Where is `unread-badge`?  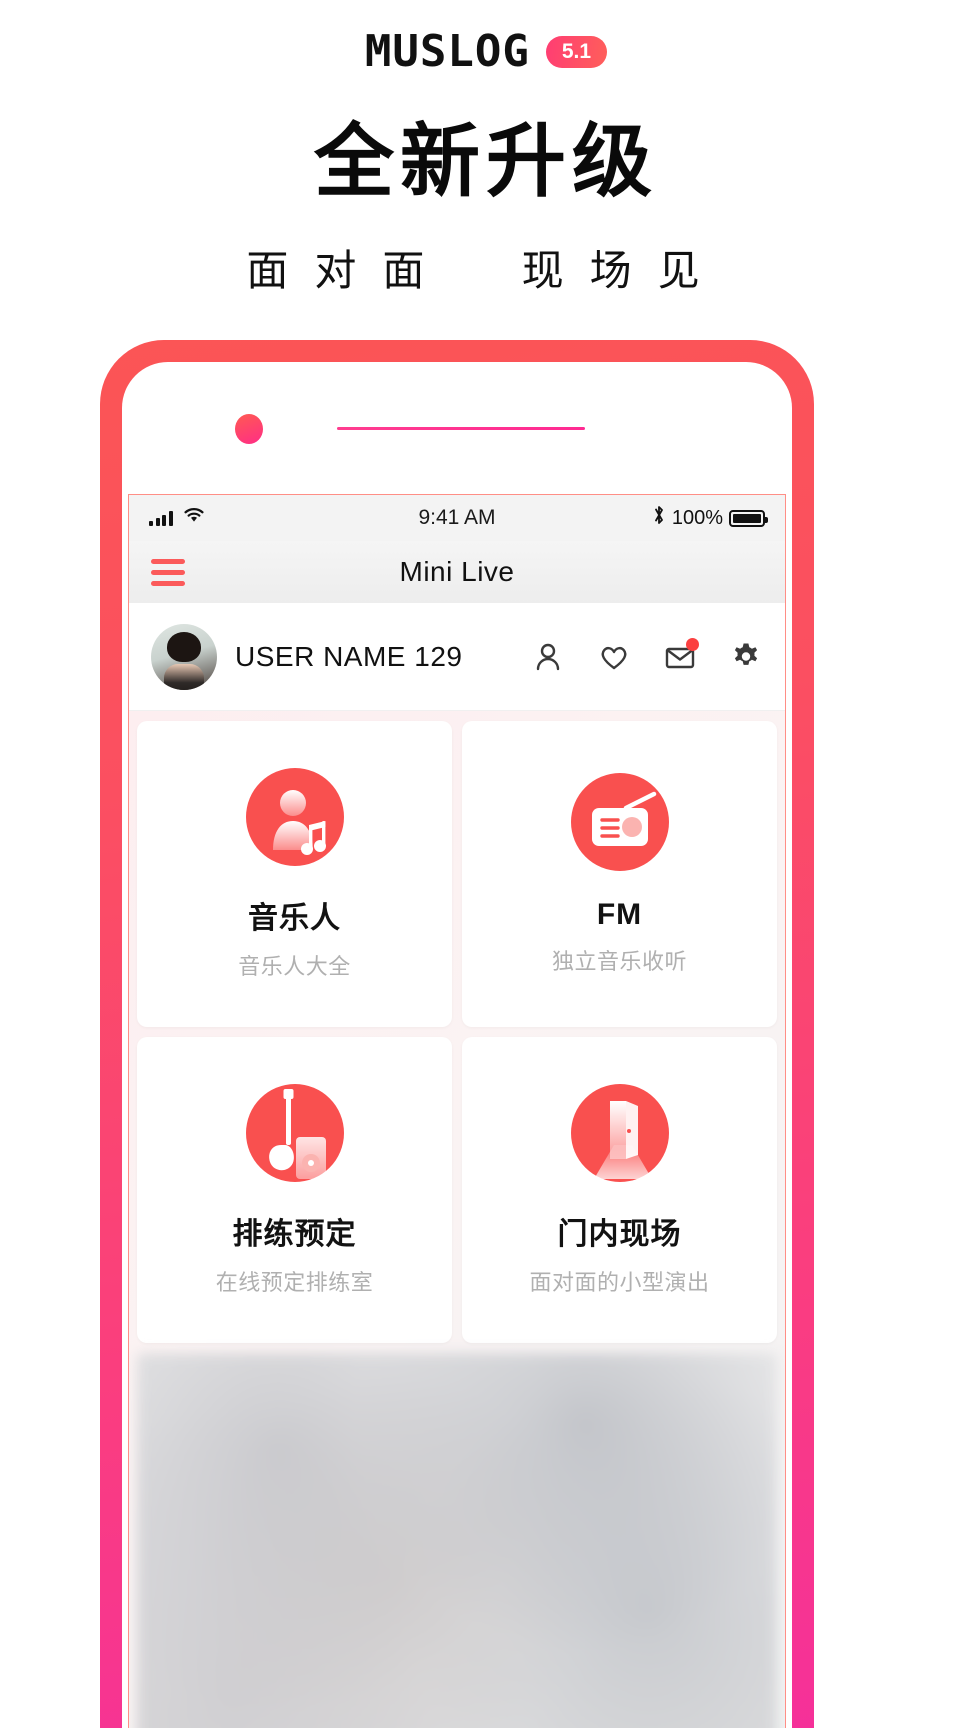
unread-badge is located at coordinates (692, 644).